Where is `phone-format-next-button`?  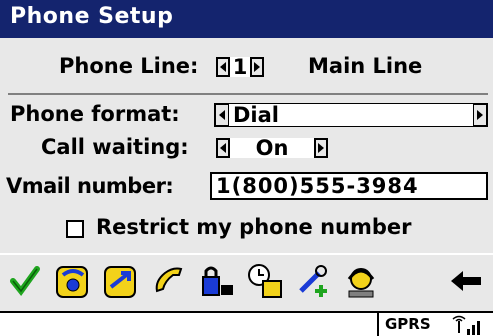
phone-format-next-button is located at coordinates (480, 115).